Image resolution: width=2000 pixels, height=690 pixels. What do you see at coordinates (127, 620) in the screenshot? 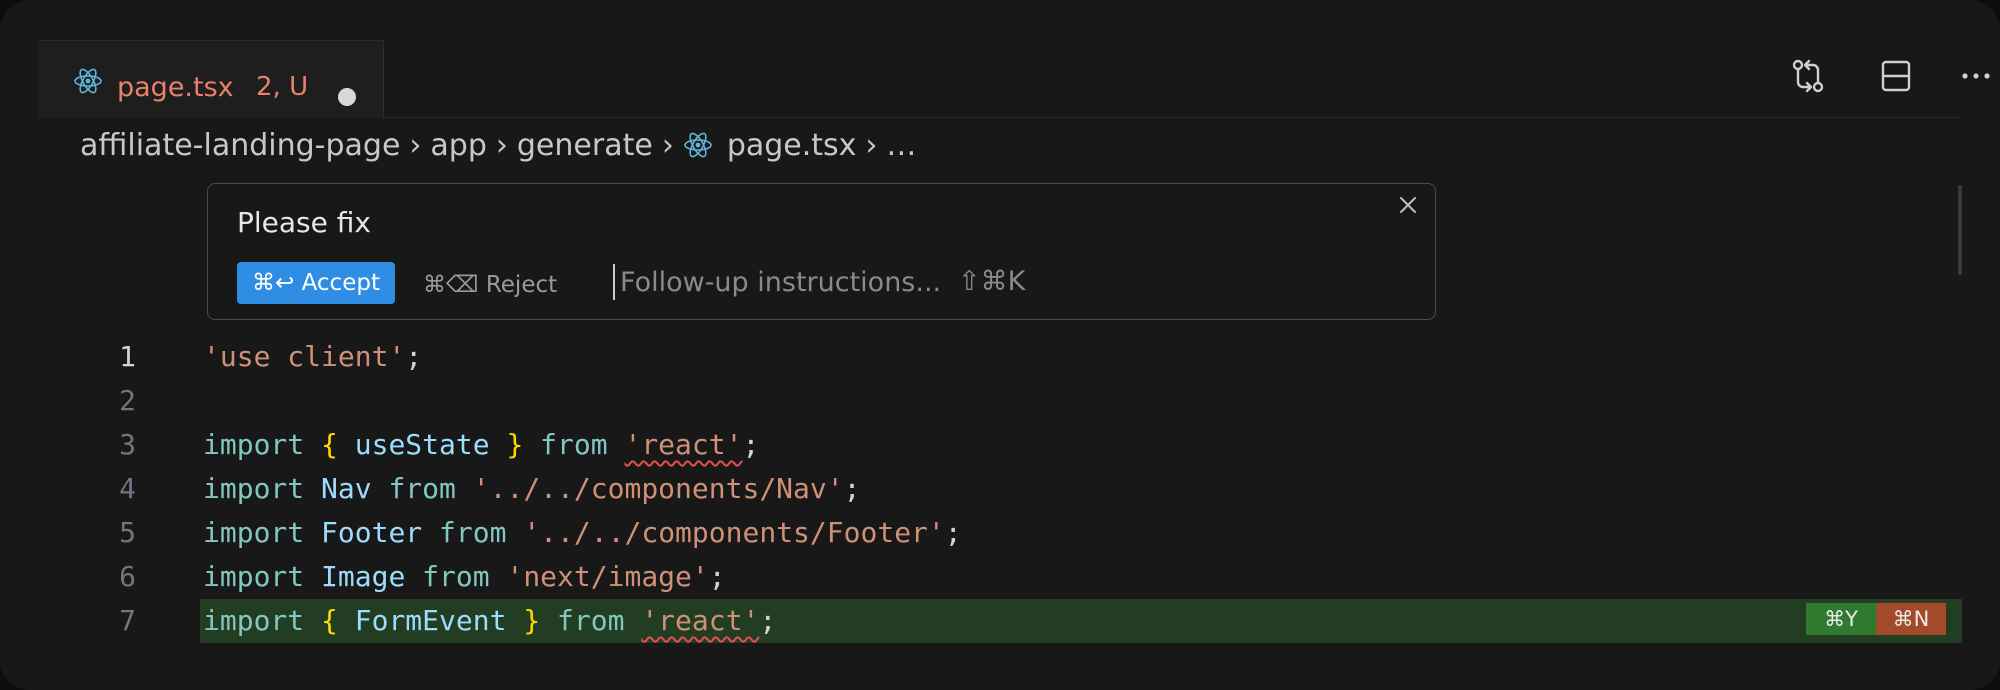
I see `line-number: 7` at bounding box center [127, 620].